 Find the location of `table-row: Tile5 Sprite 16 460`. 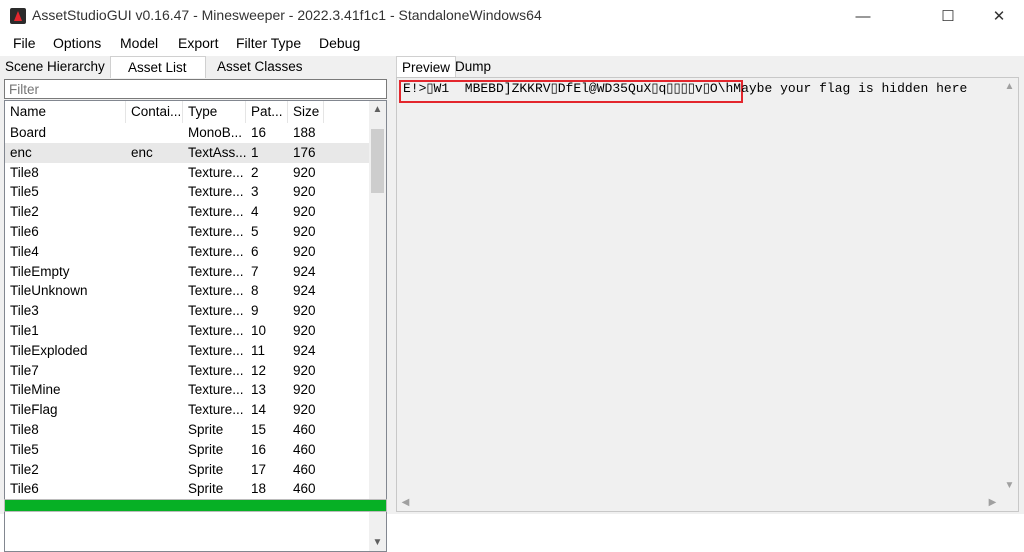

table-row: Tile5 Sprite 16 460 is located at coordinates (187, 450).